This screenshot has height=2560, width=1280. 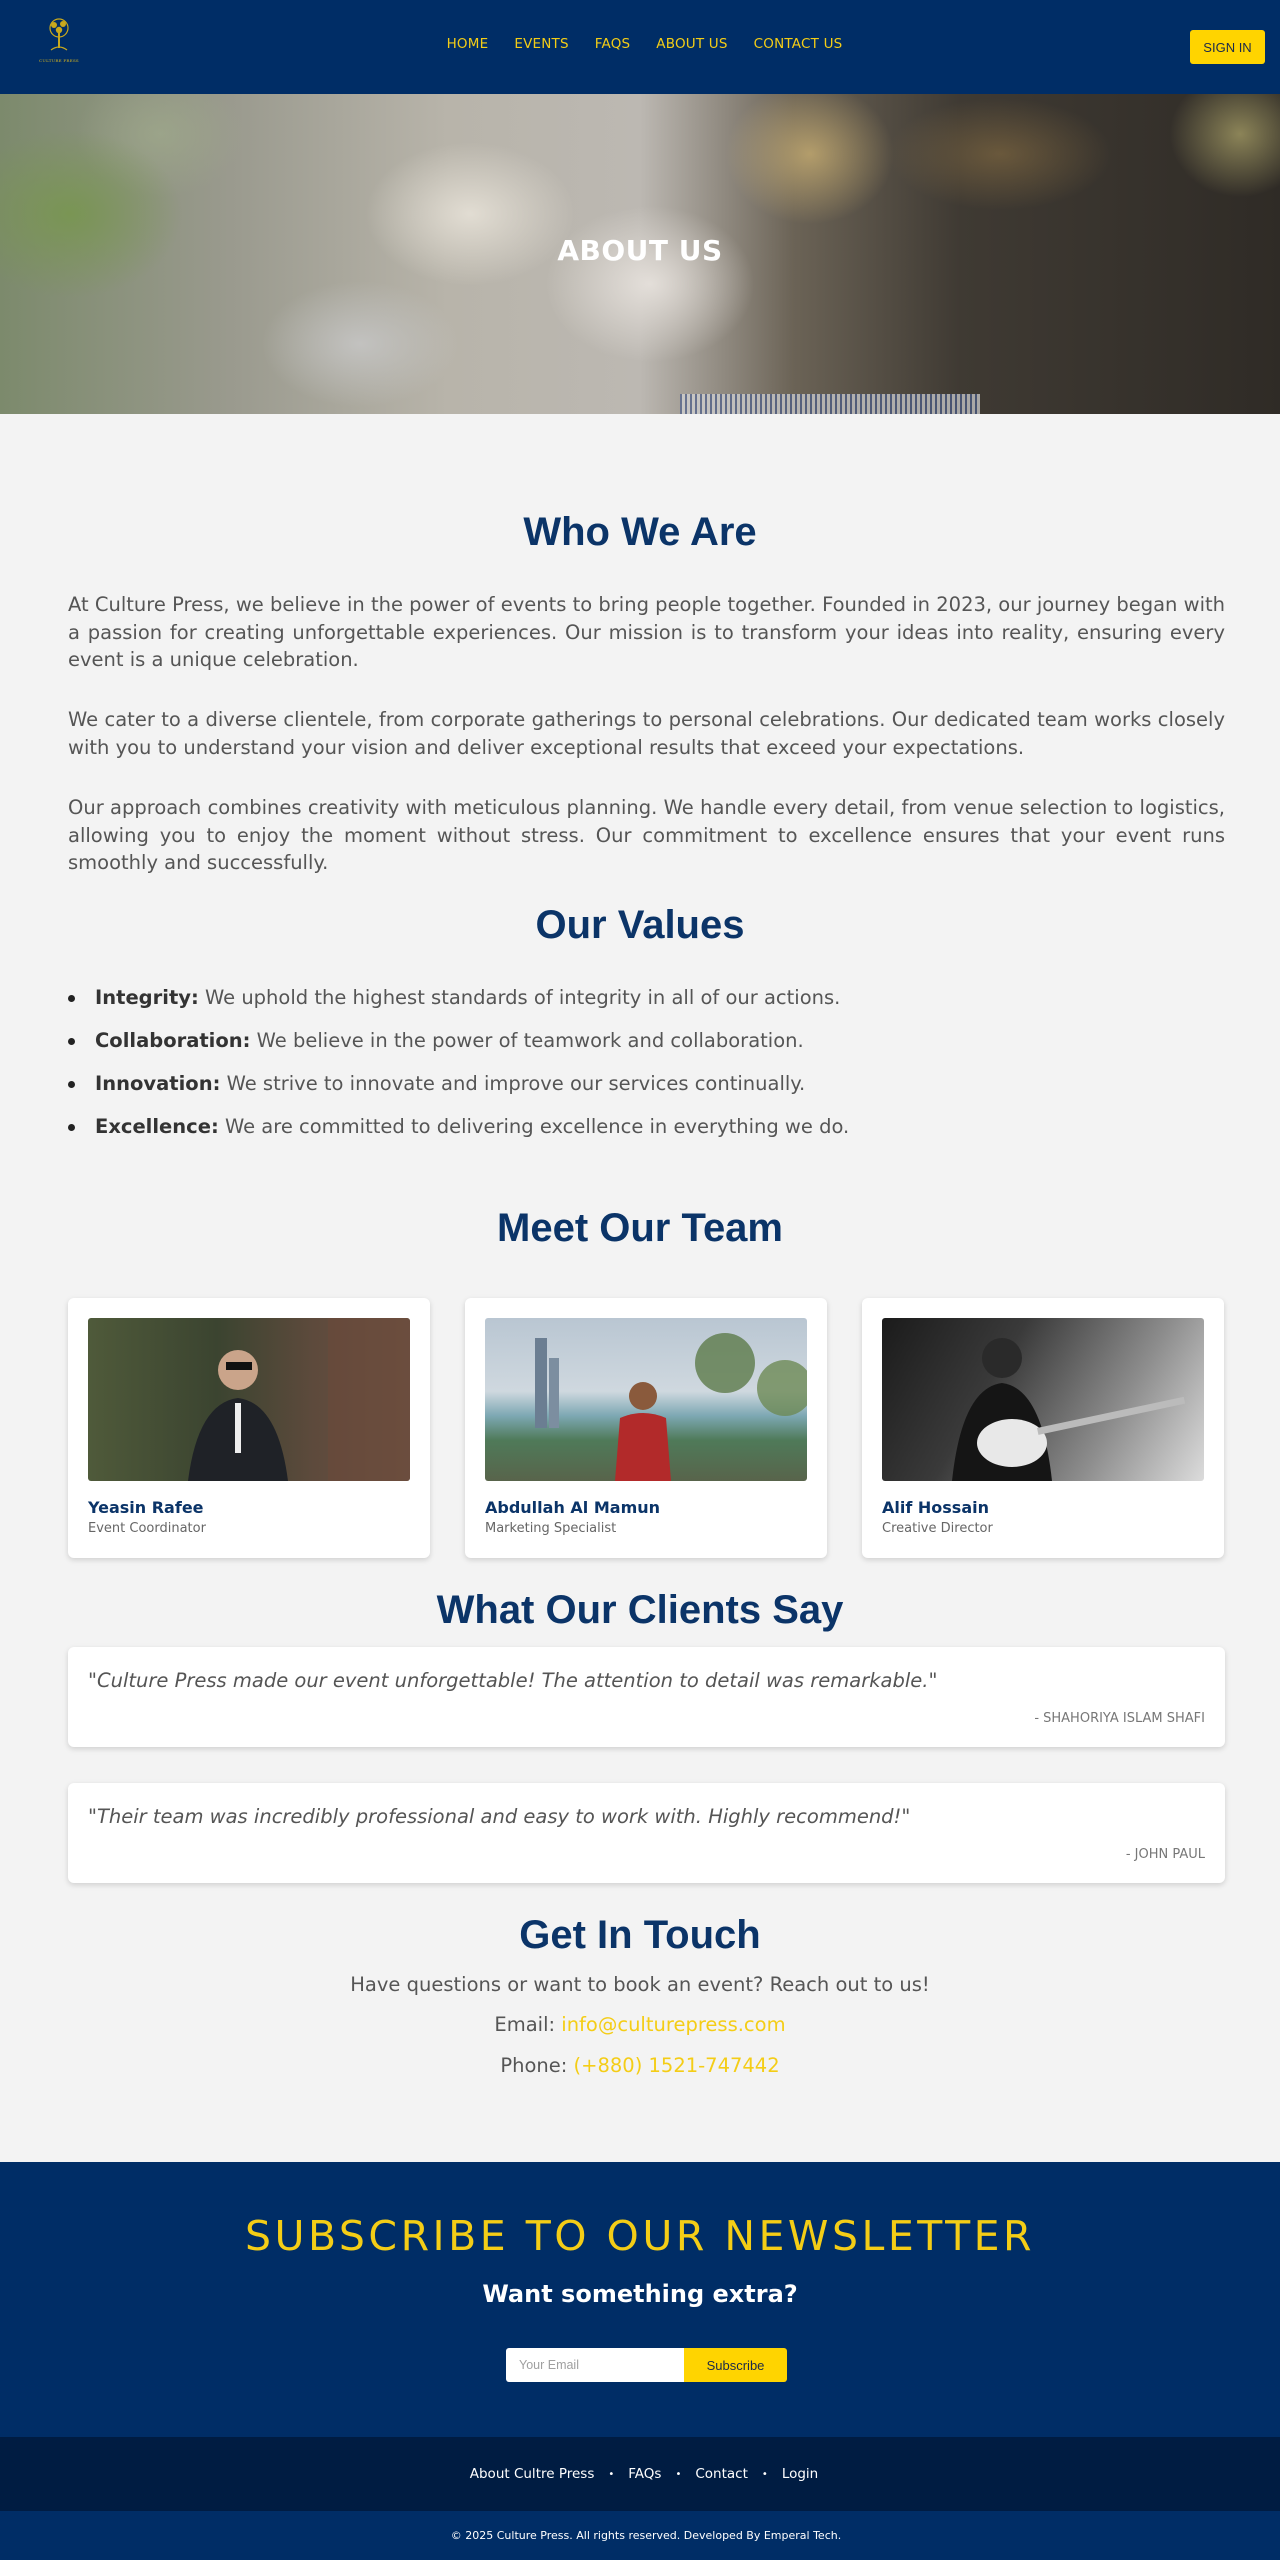 What do you see at coordinates (800, 2474) in the screenshot?
I see `footer-login-link: Login` at bounding box center [800, 2474].